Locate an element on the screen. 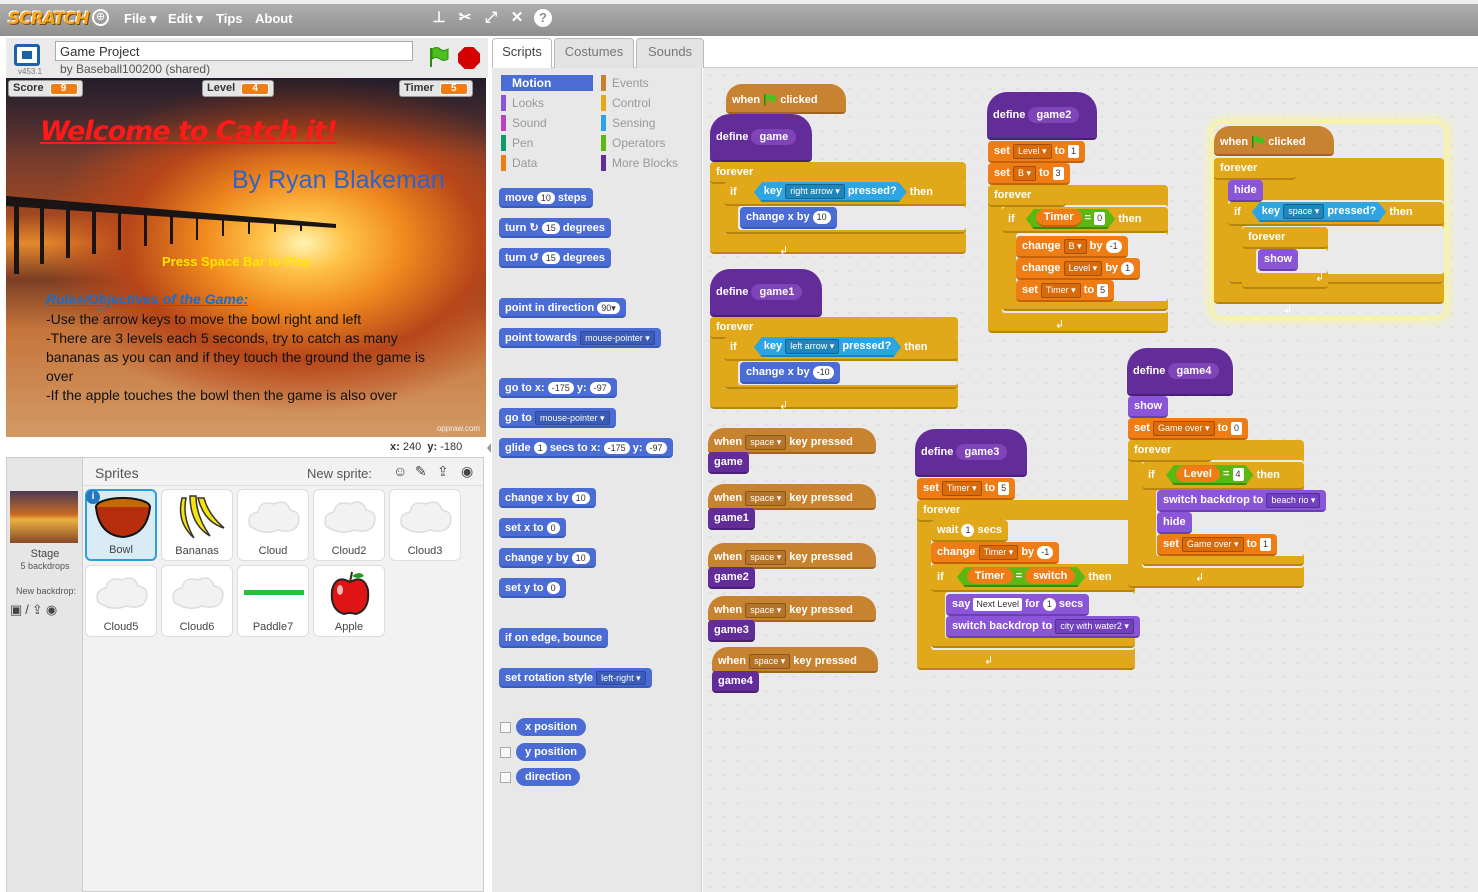 Image resolution: width=1478 pixels, height=892 pixels. upload-sprite-icon: ⇪ is located at coordinates (443, 471).